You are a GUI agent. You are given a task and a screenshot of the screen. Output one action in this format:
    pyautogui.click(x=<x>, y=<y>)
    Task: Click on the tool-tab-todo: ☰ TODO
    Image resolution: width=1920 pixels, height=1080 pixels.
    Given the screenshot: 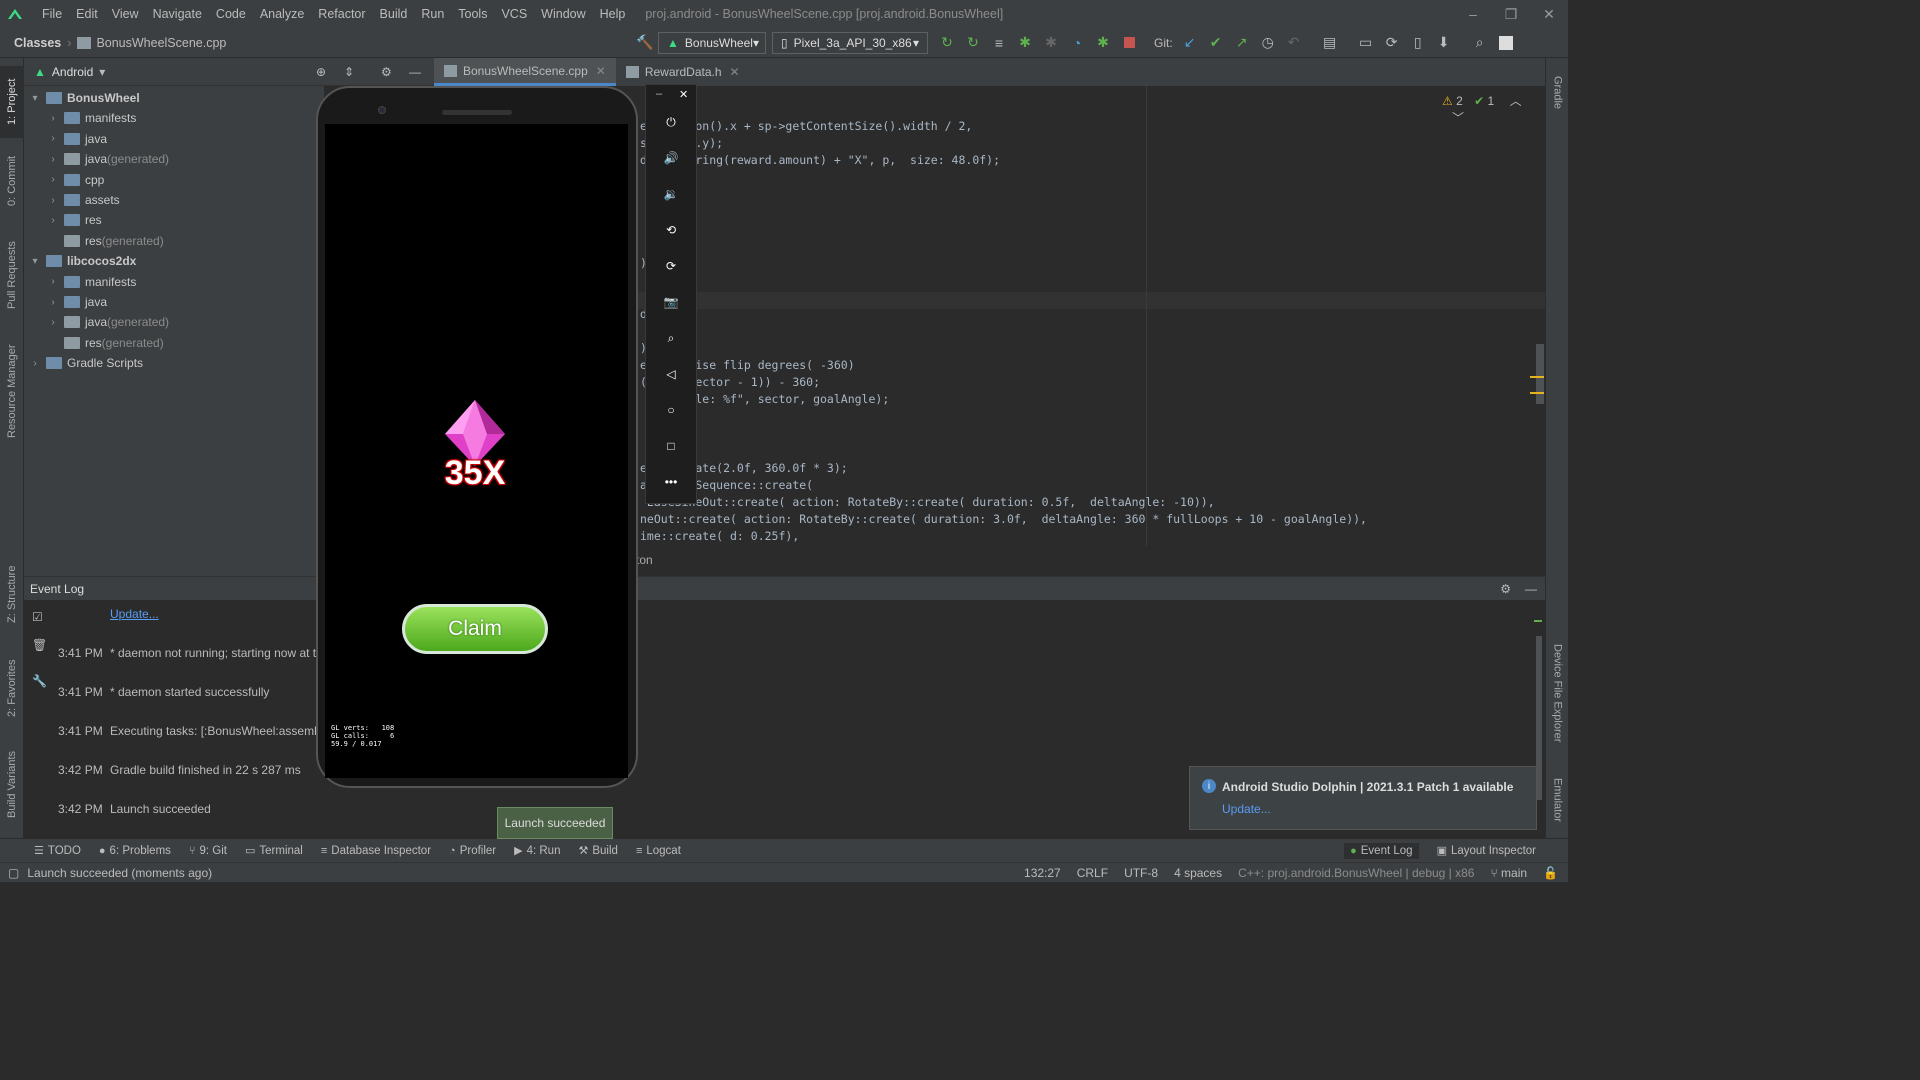 What is the action you would take?
    pyautogui.click(x=57, y=851)
    